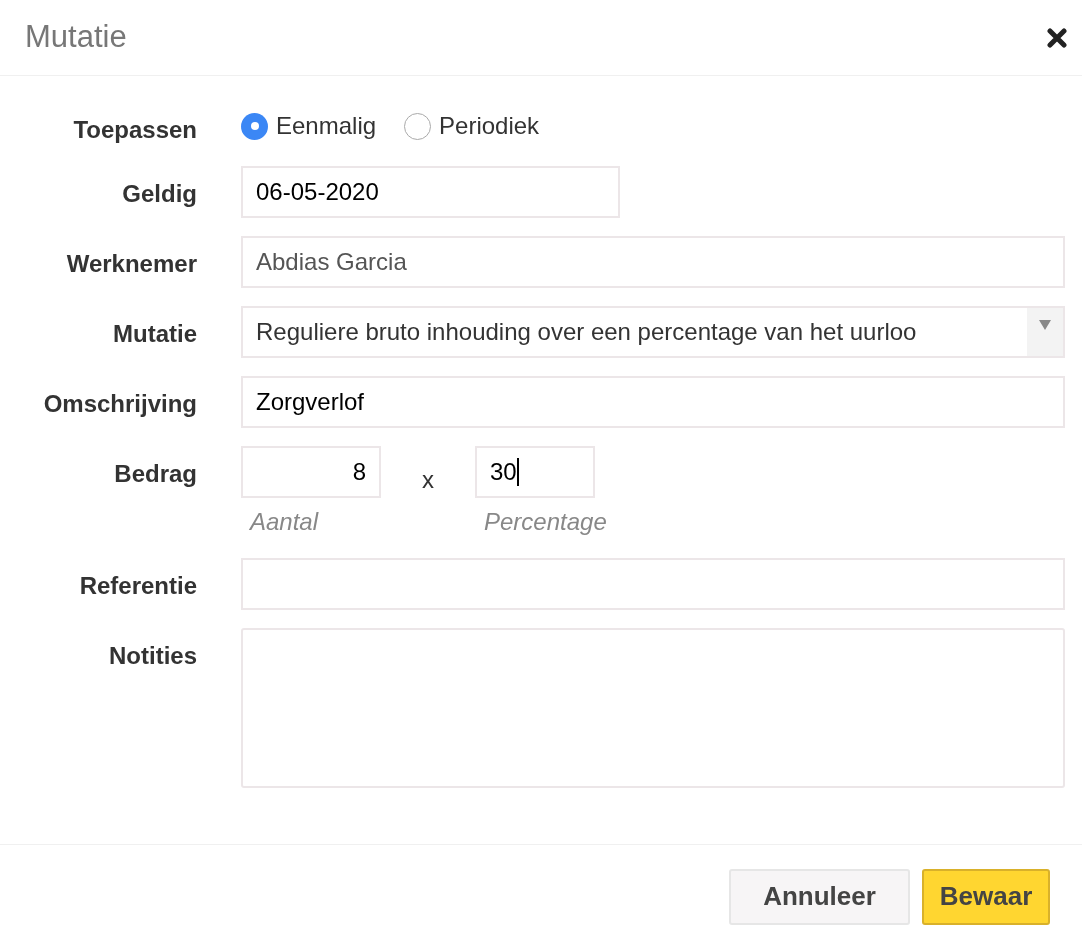 The image size is (1082, 948). I want to click on field-label: Geldig, so click(159, 194).